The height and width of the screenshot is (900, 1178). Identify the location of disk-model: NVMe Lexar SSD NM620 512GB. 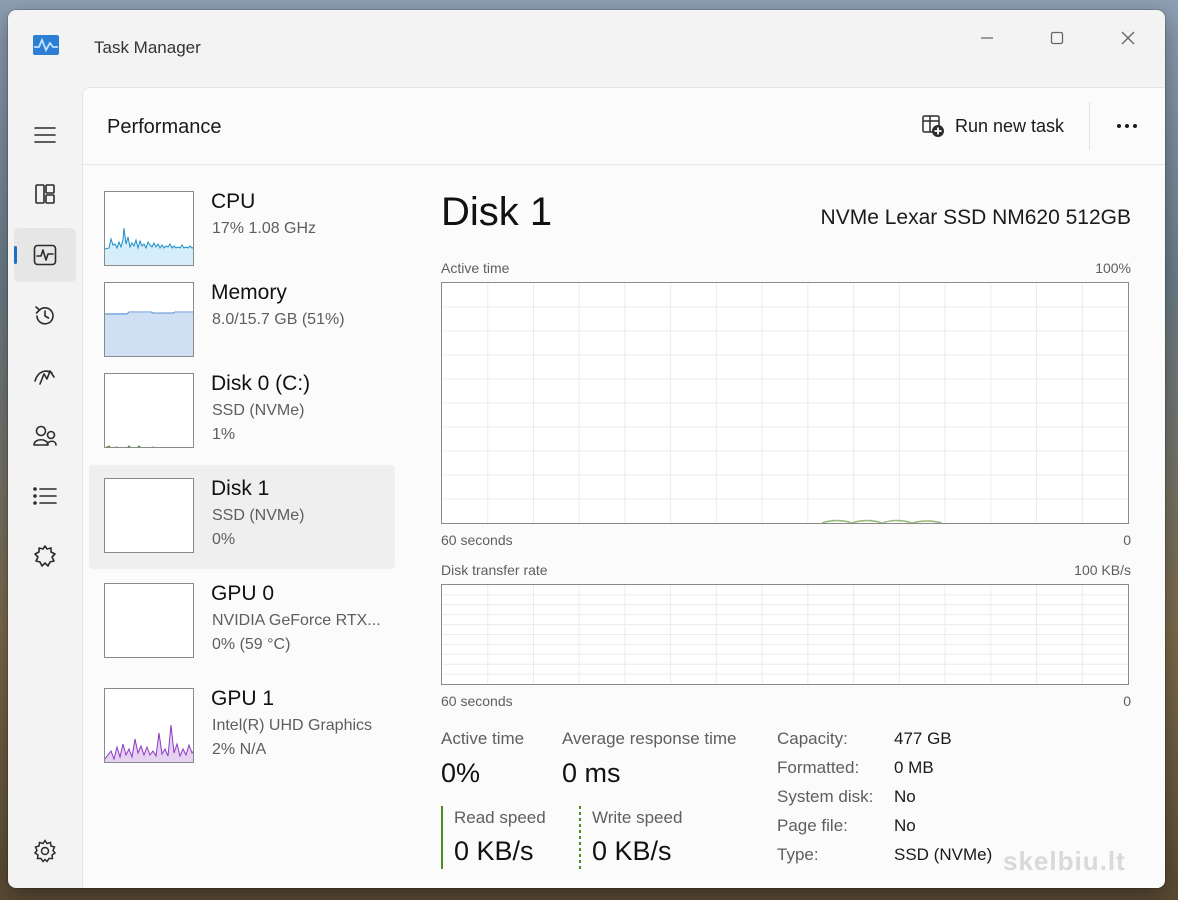
(975, 217).